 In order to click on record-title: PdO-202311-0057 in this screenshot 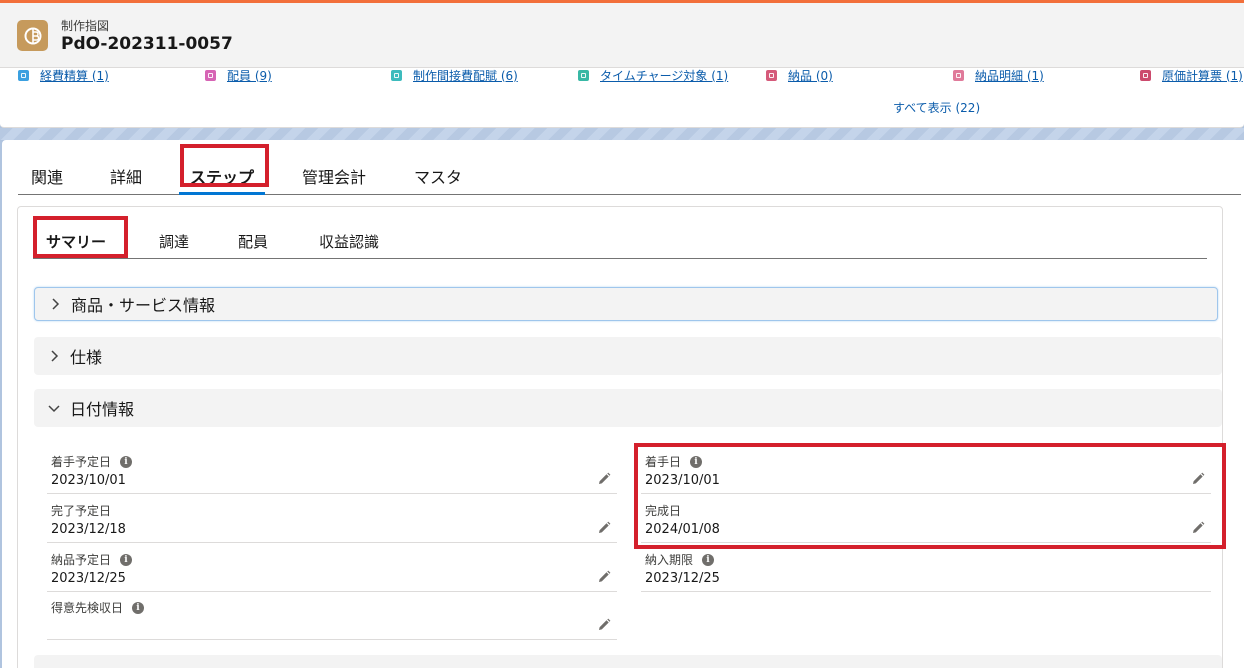, I will do `click(147, 44)`.